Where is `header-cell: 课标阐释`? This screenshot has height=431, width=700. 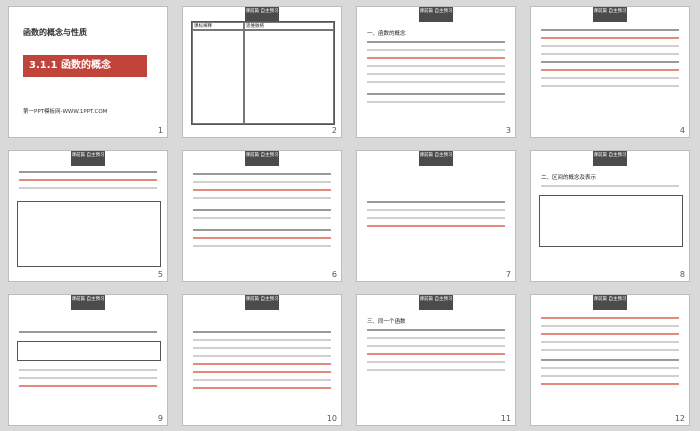 header-cell: 课标阐释 is located at coordinates (218, 26).